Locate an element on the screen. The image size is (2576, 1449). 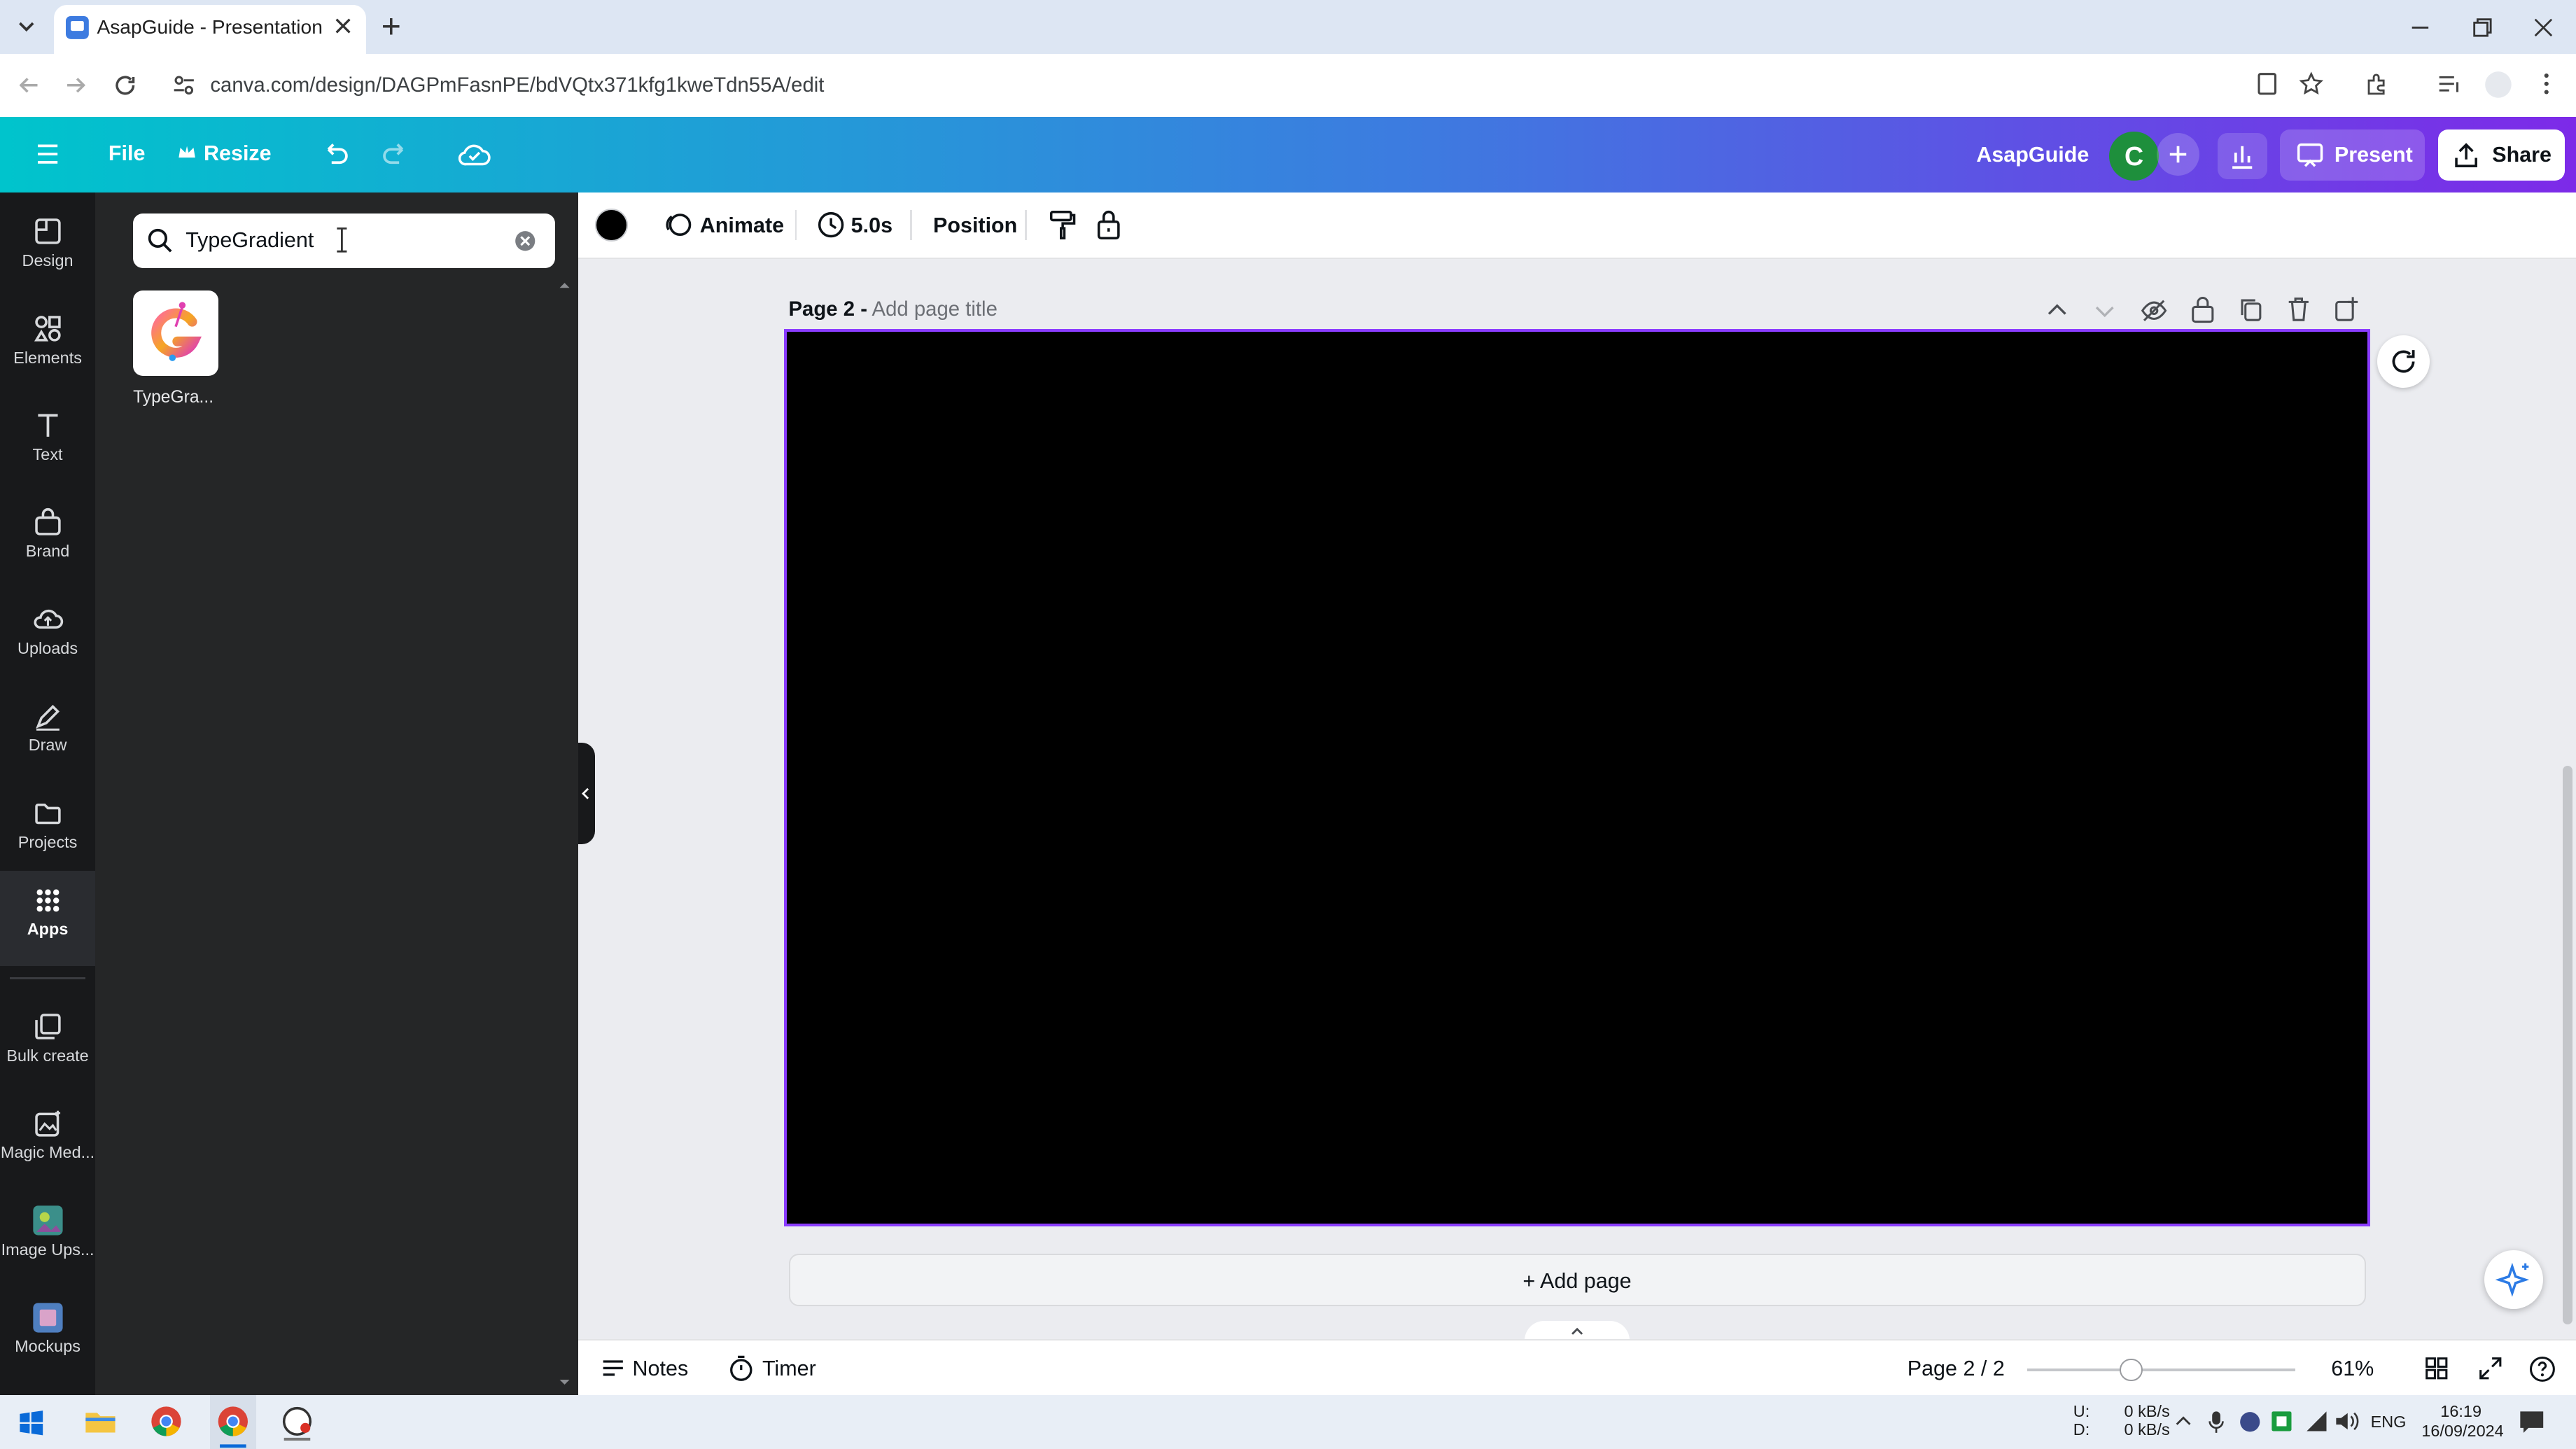
rail-item-text: Text is located at coordinates (47, 445).